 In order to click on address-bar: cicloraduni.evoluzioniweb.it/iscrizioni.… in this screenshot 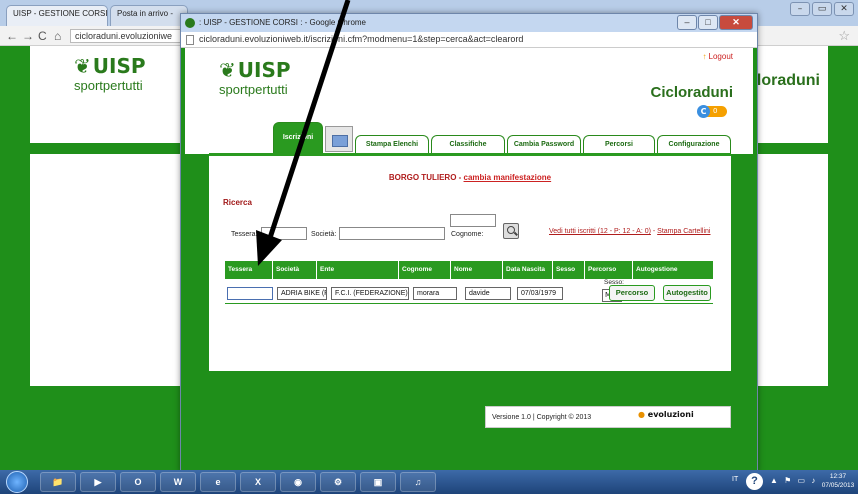, I will do `click(469, 40)`.